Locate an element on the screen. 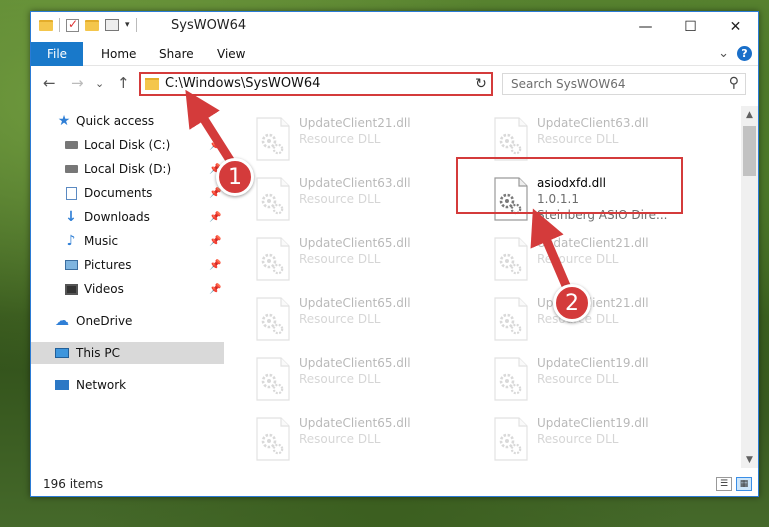 This screenshot has width=769, height=527. document-icon is located at coordinates (71, 193).